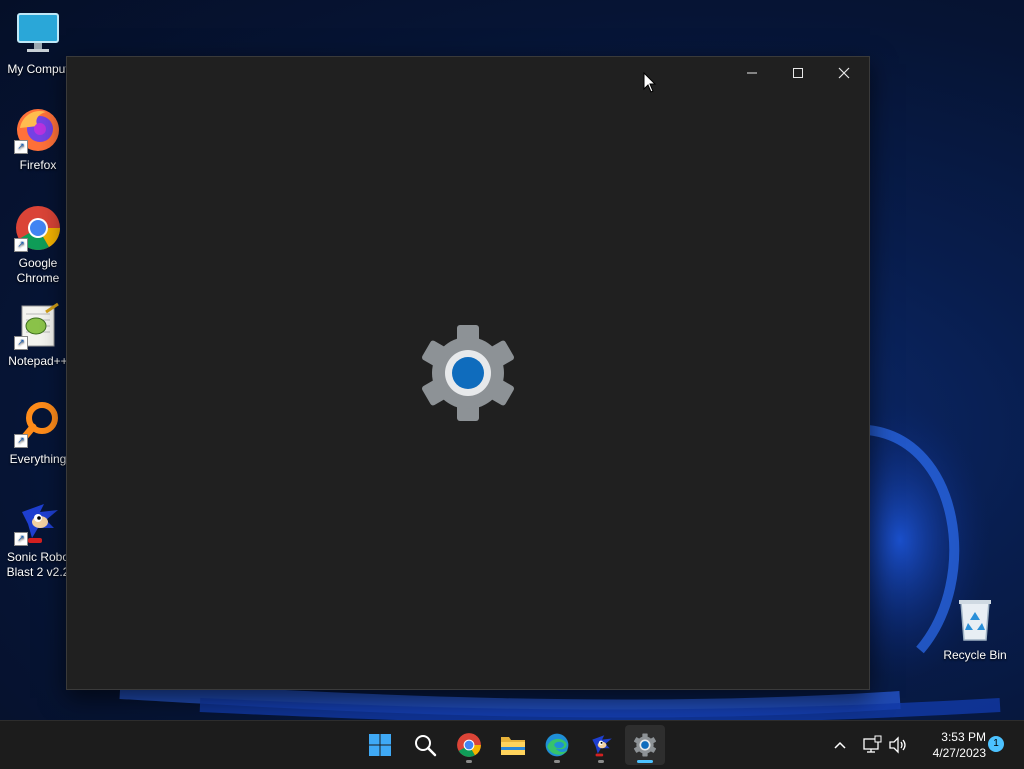 Image resolution: width=1024 pixels, height=769 pixels. What do you see at coordinates (996, 744) in the screenshot?
I see `notification-badge: 1` at bounding box center [996, 744].